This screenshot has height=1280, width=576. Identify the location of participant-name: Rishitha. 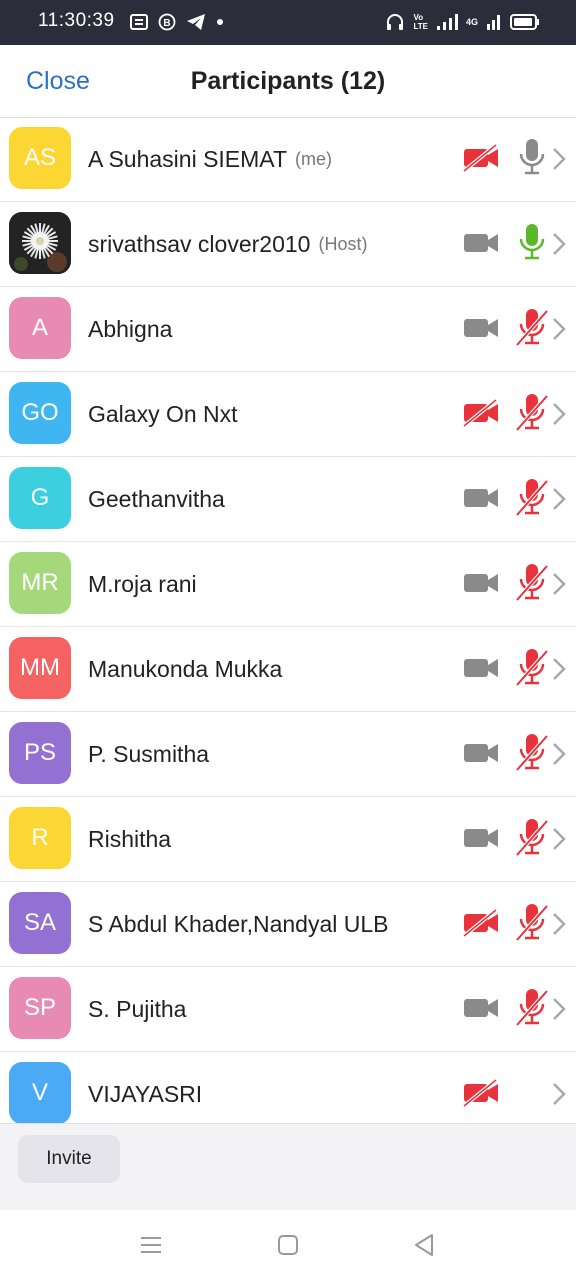
(130, 838).